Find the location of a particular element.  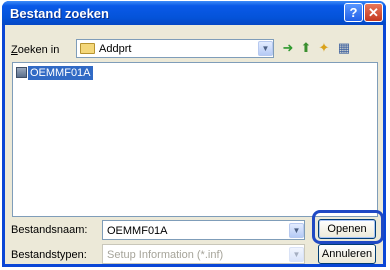

filename-label: Bestandsnaam: is located at coordinates (49, 230).